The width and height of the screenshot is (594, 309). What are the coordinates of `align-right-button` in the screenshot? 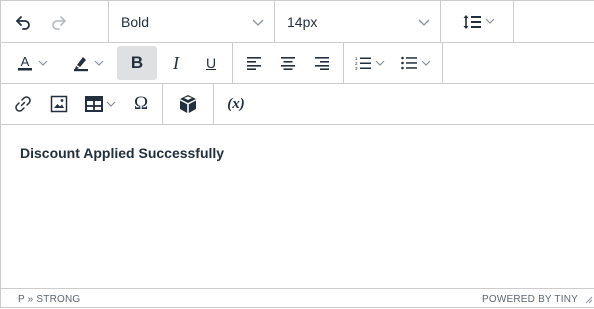 It's located at (322, 63).